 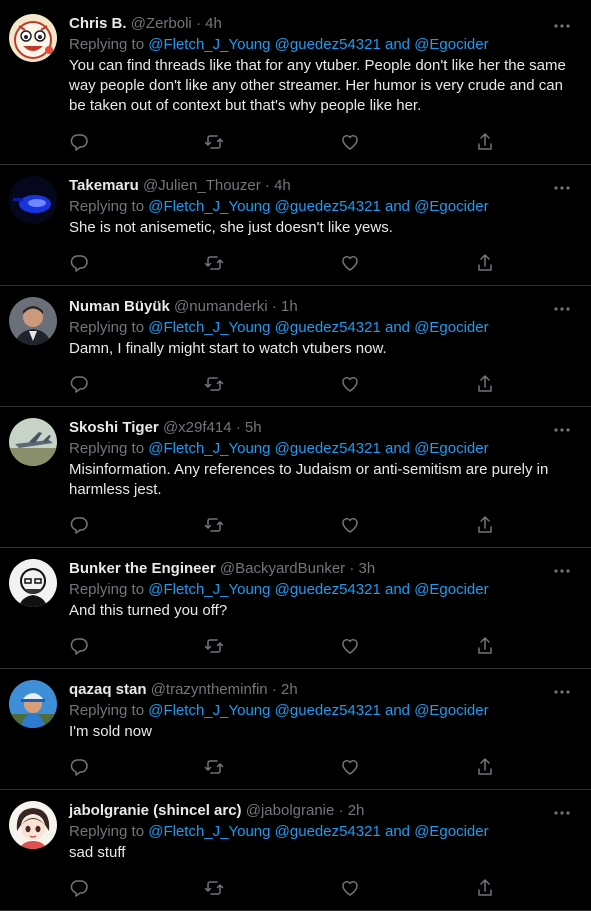 I want to click on display-name: Skoshi Tiger, so click(x=114, y=427).